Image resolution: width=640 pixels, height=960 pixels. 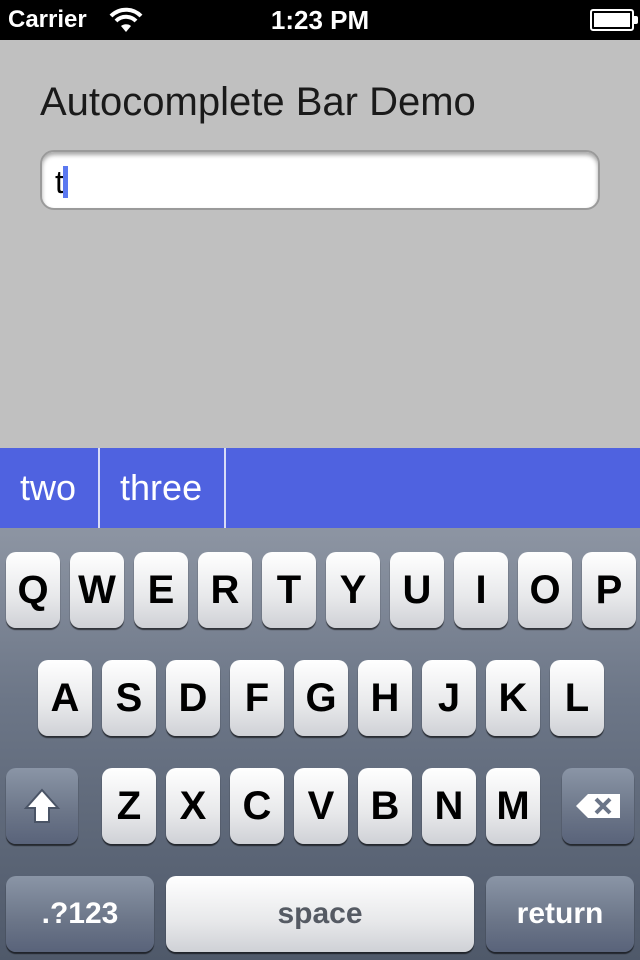 I want to click on key-n: N, so click(x=449, y=806).